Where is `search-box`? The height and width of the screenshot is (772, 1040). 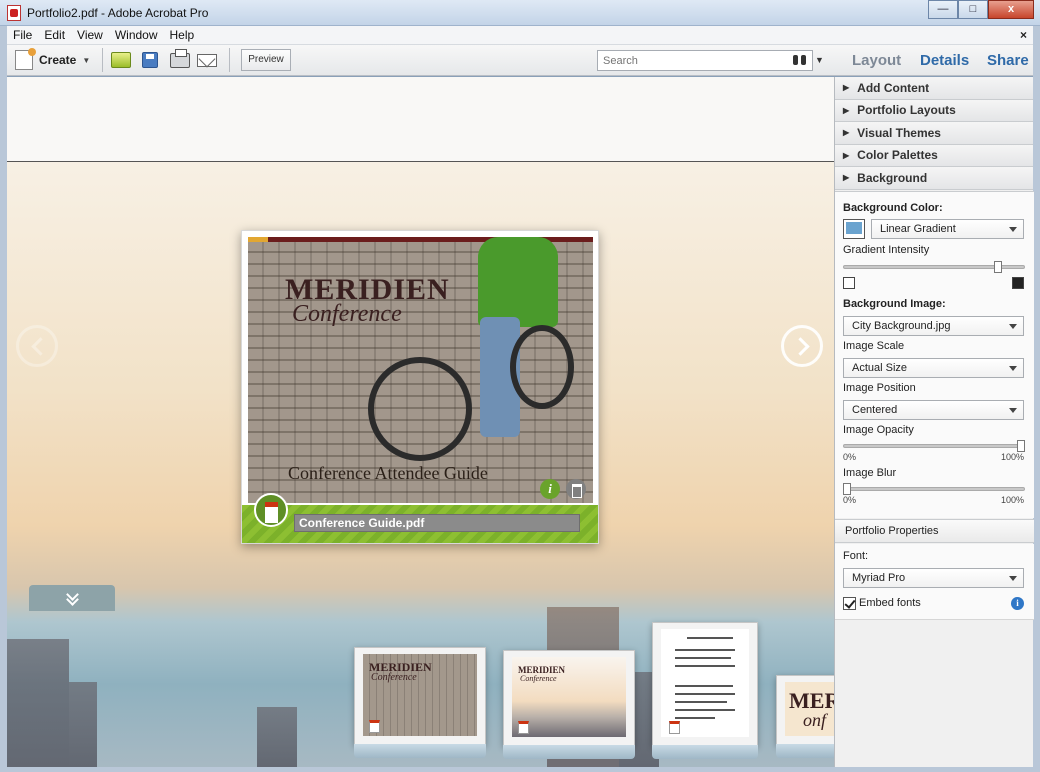 search-box is located at coordinates (705, 60).